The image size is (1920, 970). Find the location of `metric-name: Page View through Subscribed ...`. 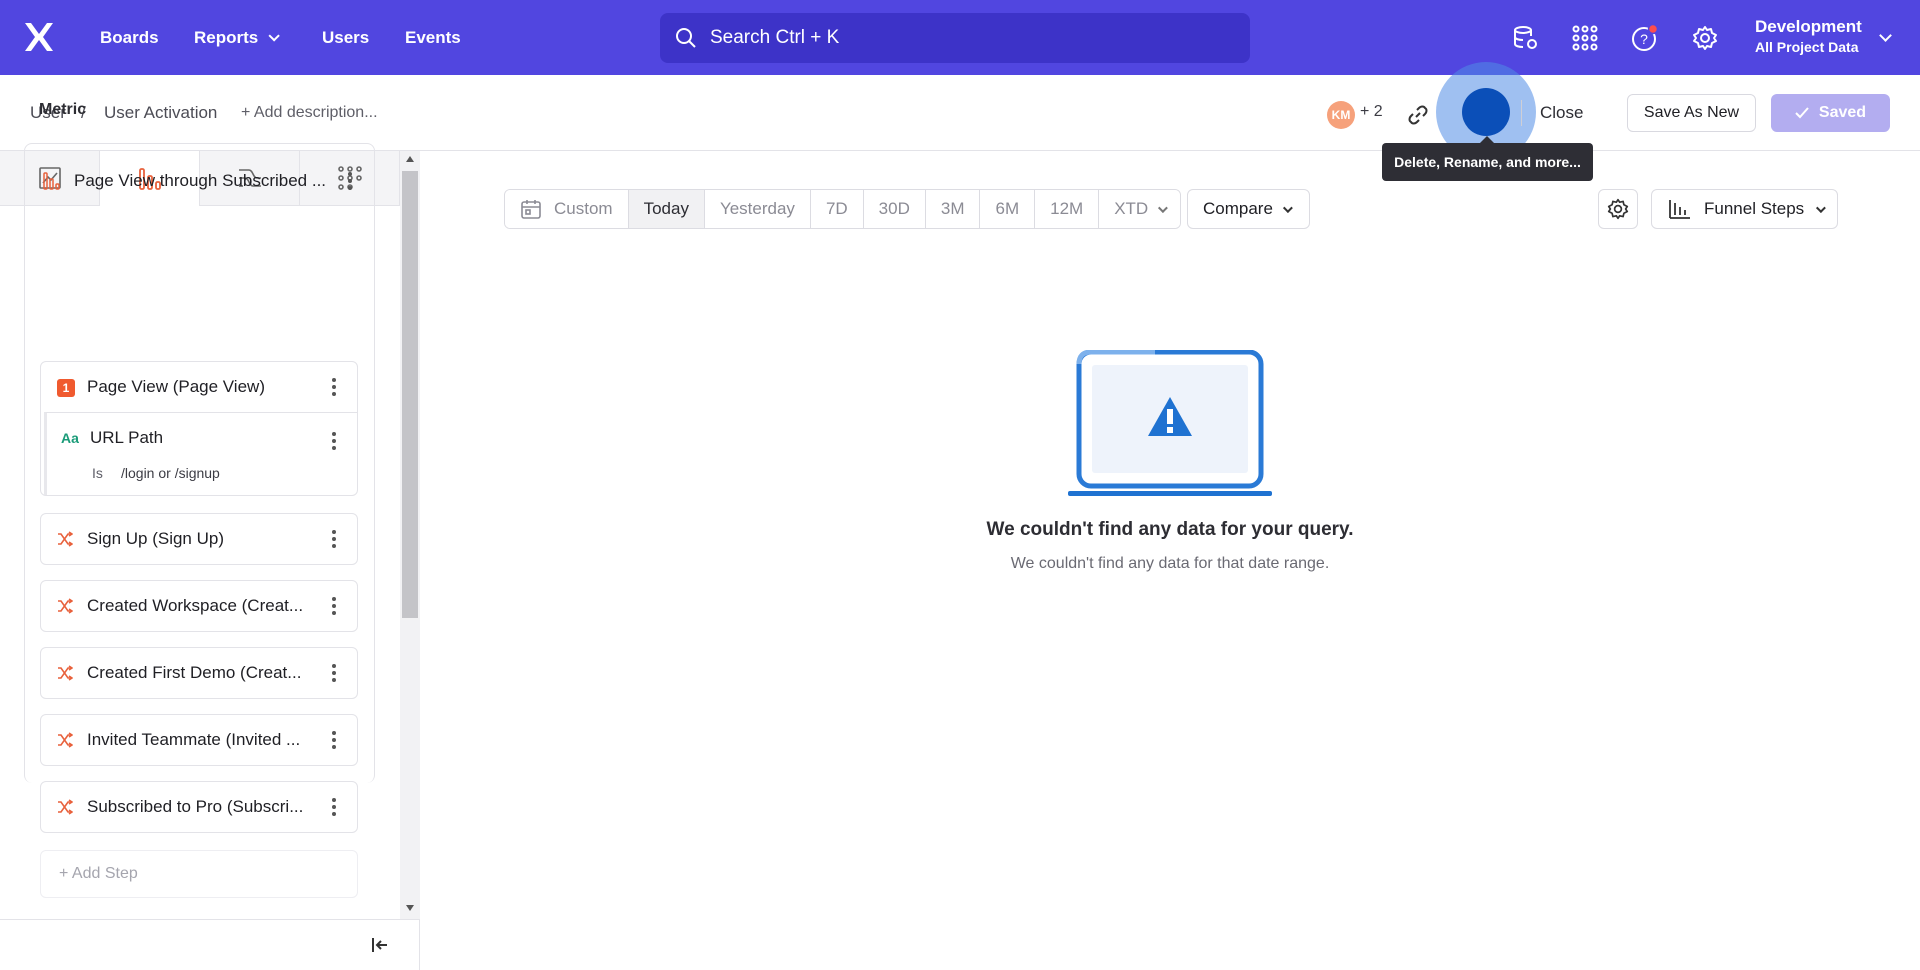

metric-name: Page View through Subscribed ... is located at coordinates (200, 180).